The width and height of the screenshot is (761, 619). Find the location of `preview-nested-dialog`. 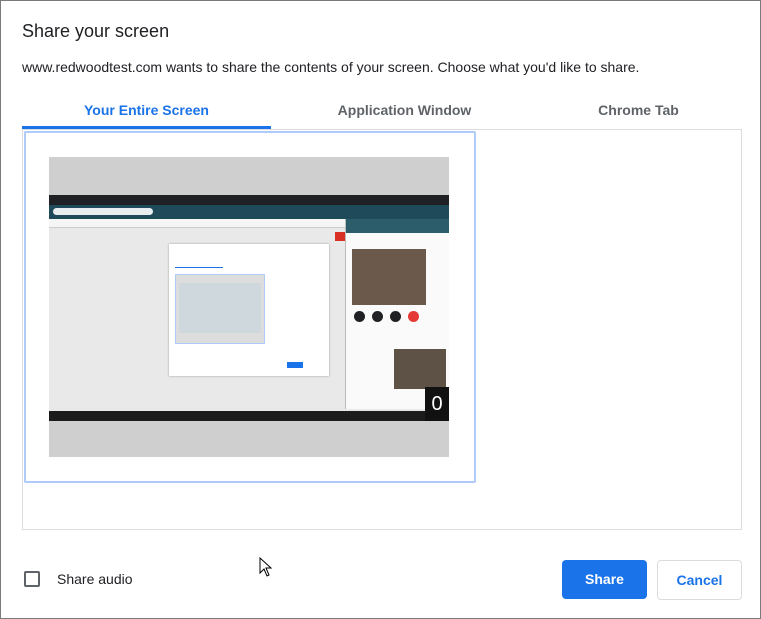

preview-nested-dialog is located at coordinates (249, 310).